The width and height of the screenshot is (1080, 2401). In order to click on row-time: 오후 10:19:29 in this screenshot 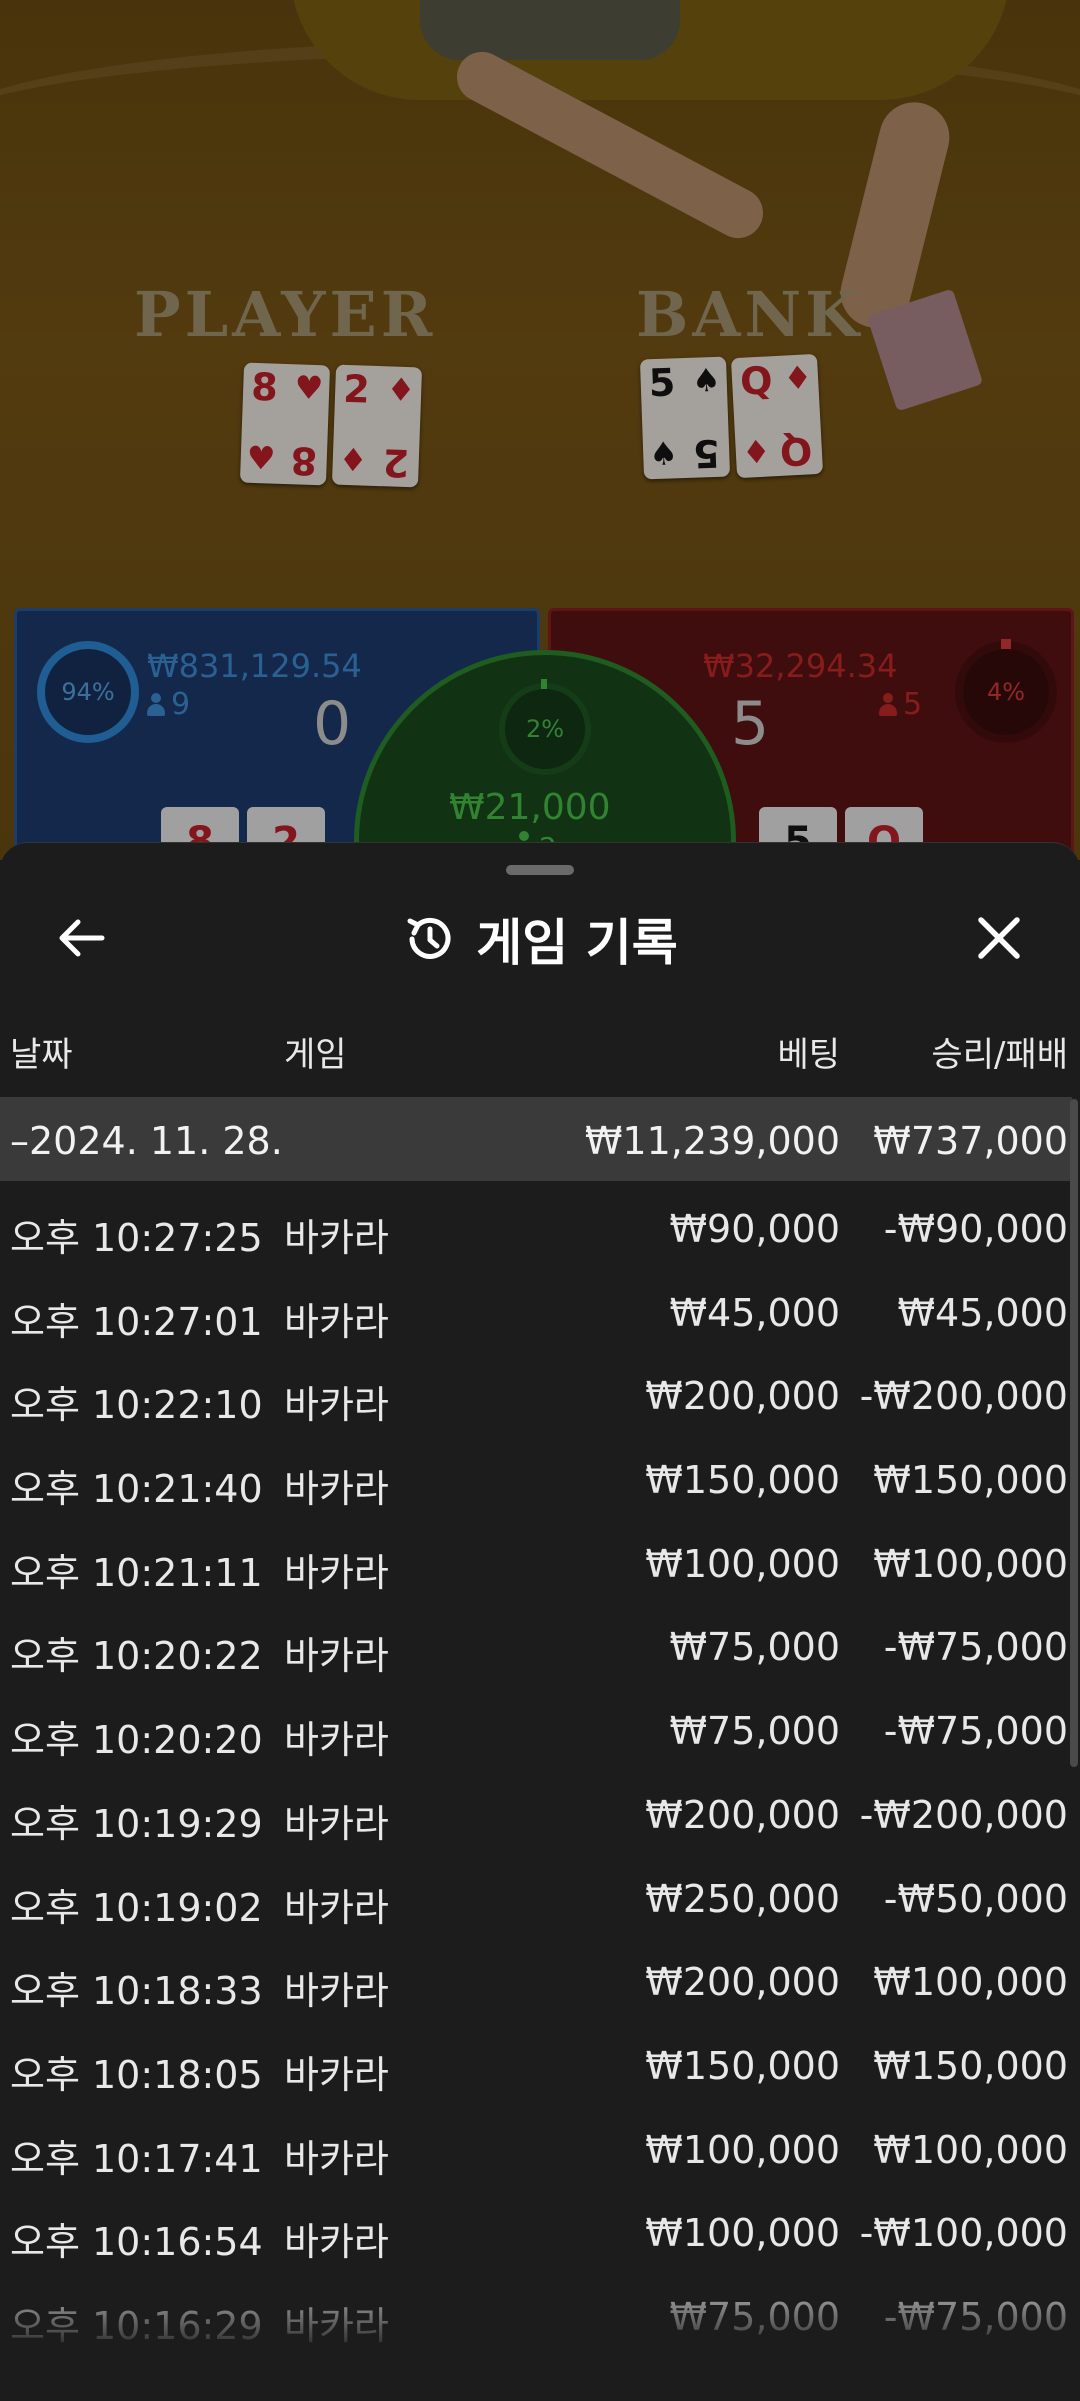, I will do `click(136, 1823)`.